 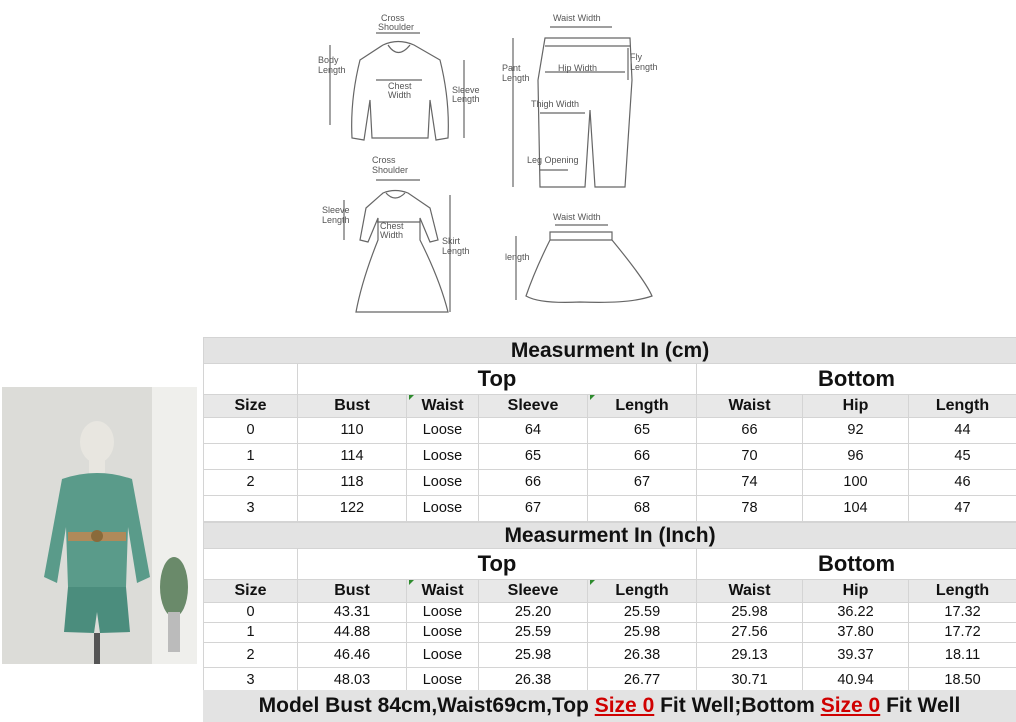 What do you see at coordinates (497, 379) in the screenshot?
I see `cm-group-top: Top` at bounding box center [497, 379].